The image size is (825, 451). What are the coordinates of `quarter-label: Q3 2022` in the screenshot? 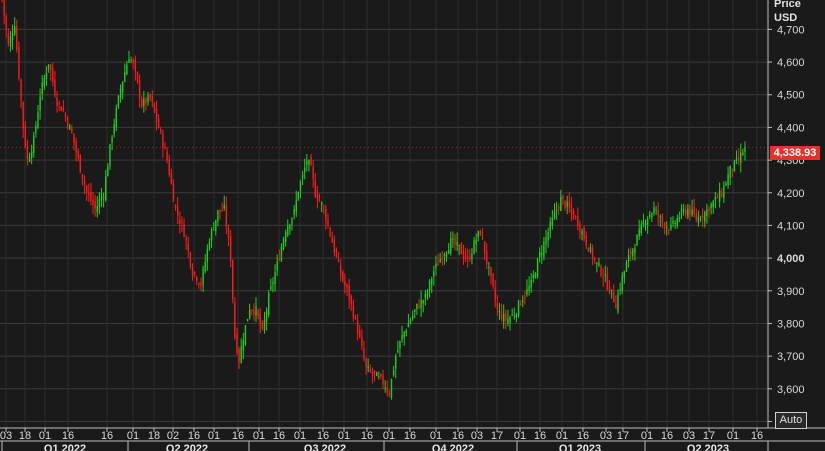 It's located at (325, 447).